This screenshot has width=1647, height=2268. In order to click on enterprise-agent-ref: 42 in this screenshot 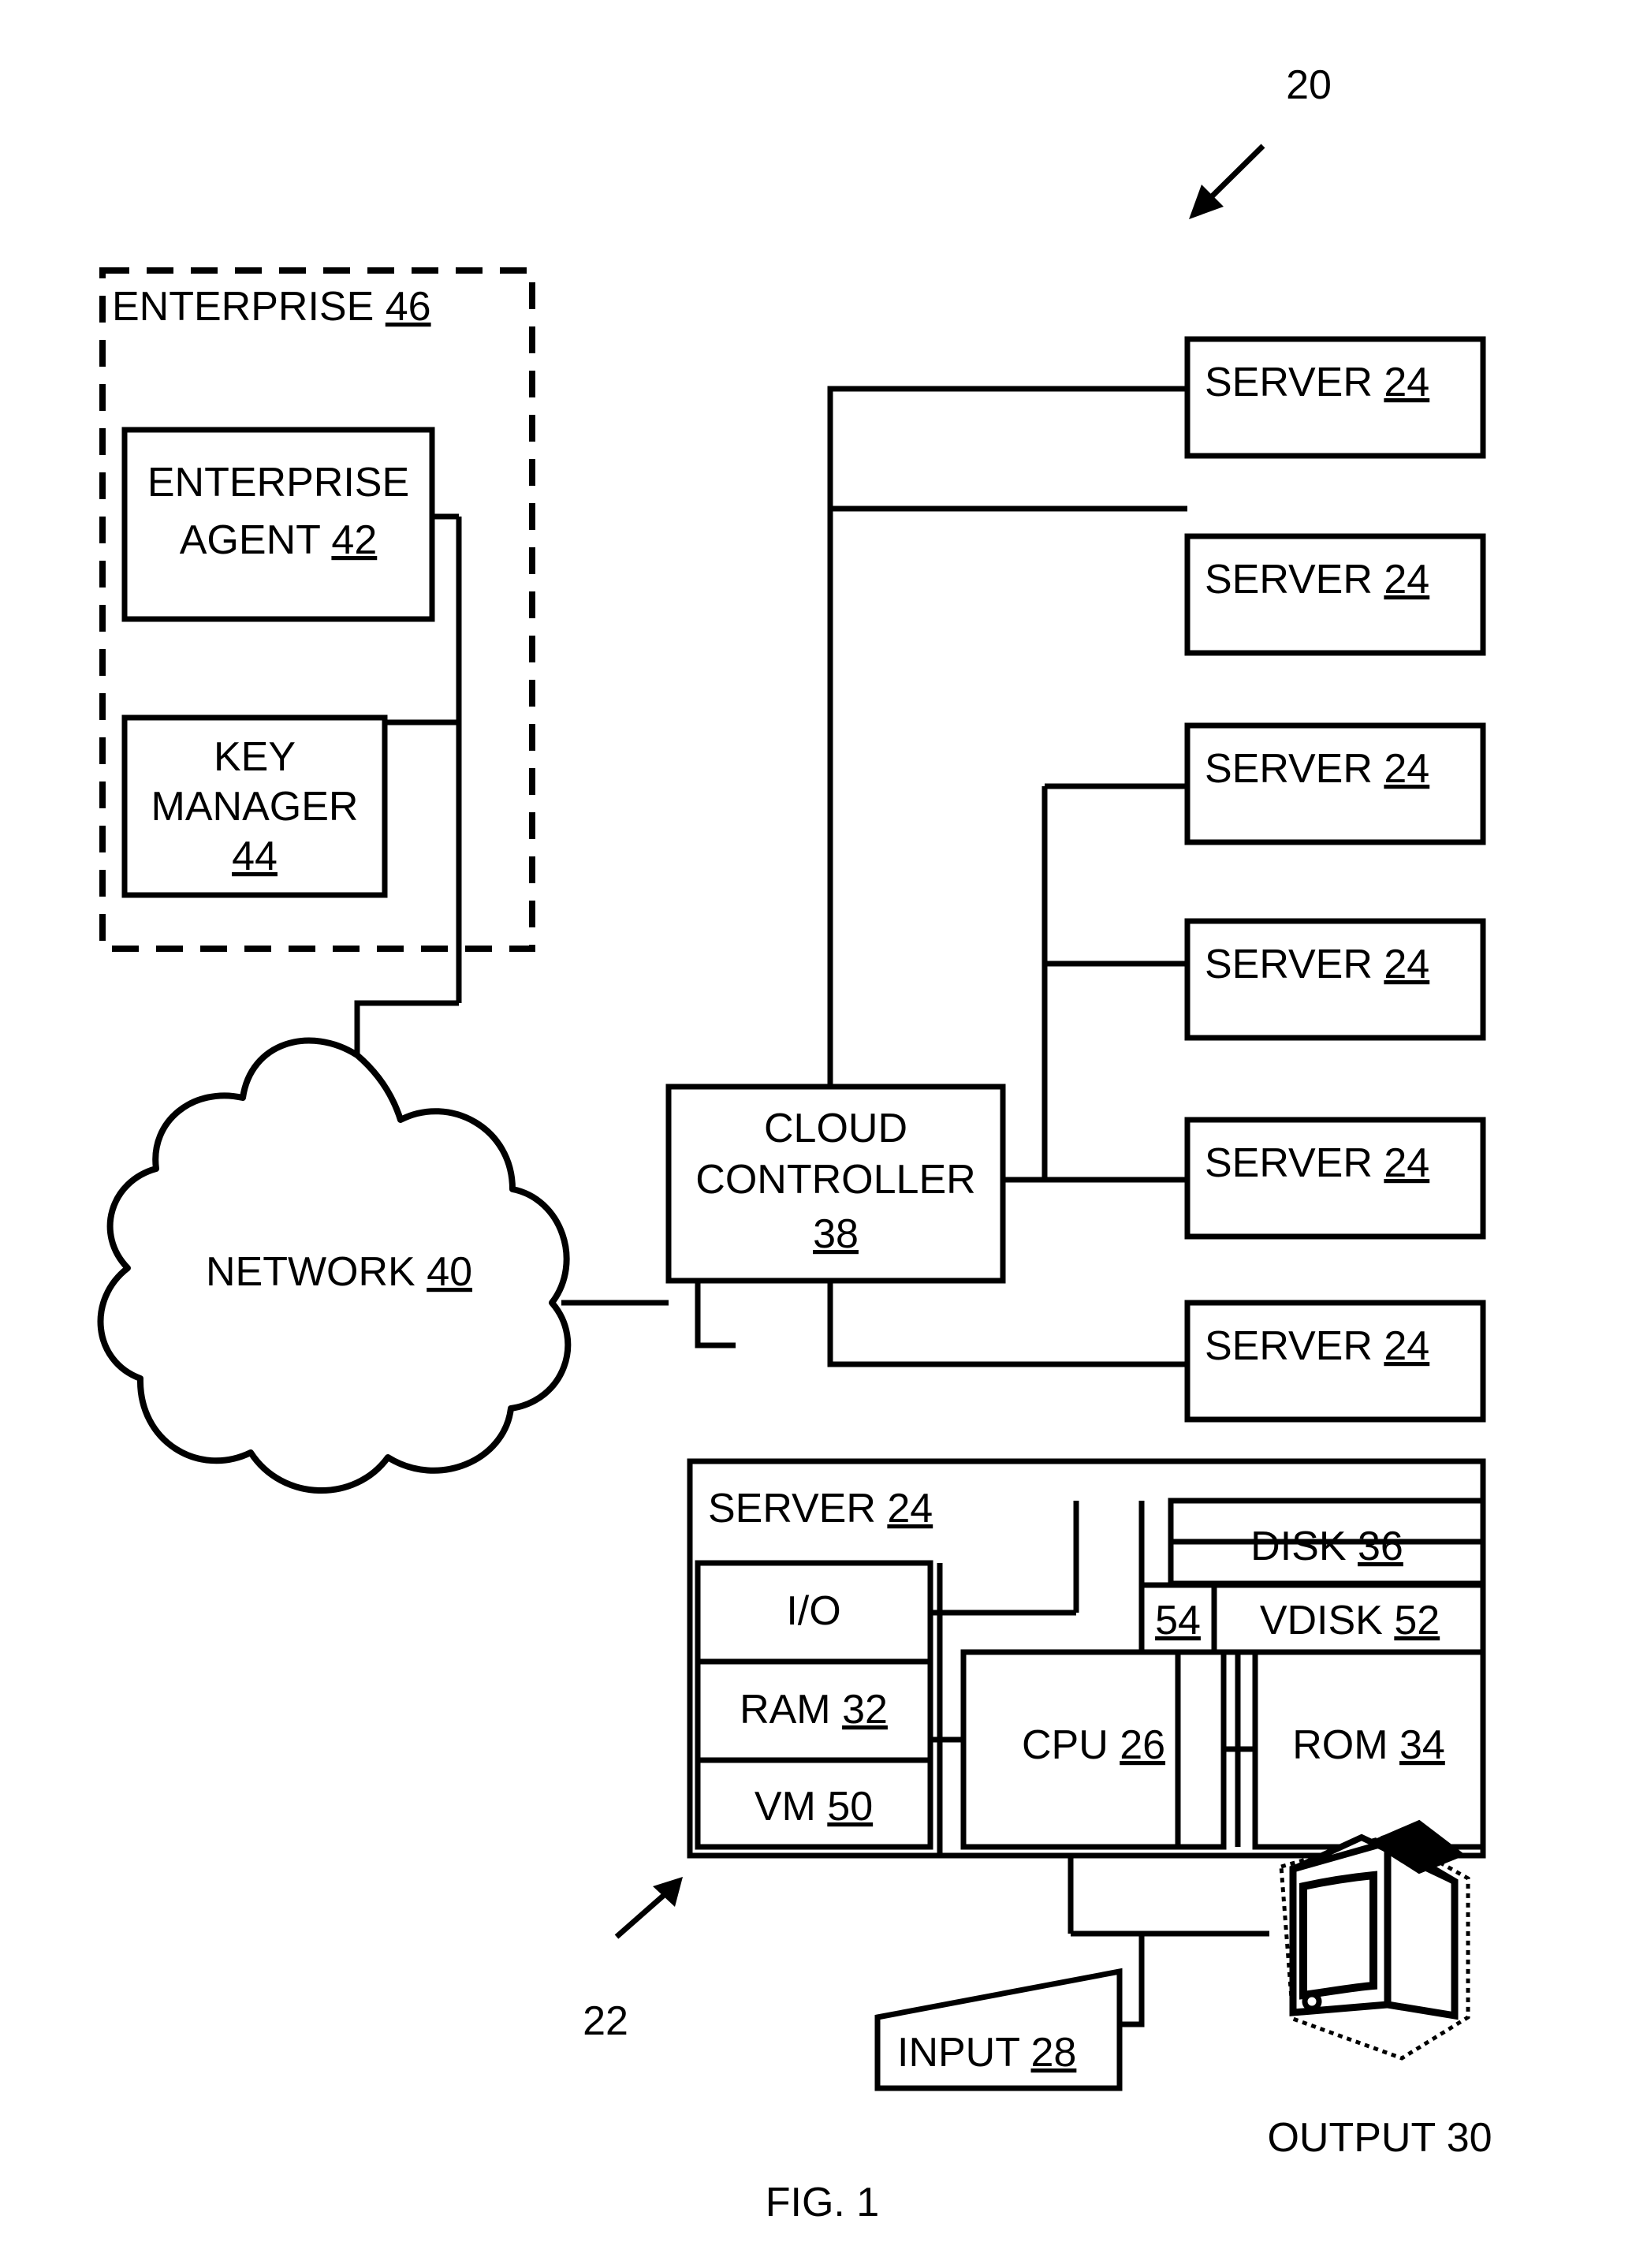, I will do `click(354, 540)`.